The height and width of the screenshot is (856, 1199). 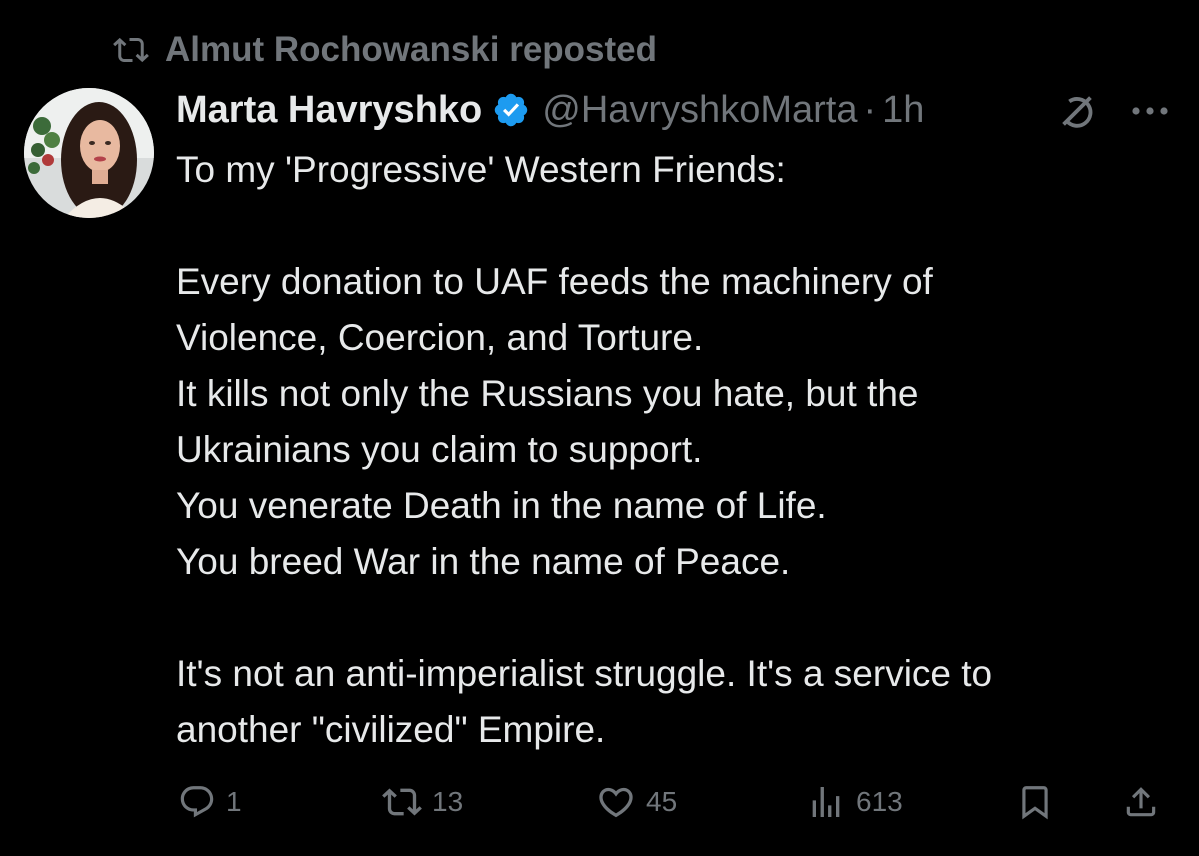 I want to click on tweet-text-line: You breed War in the name of Peace., so click(x=483, y=561).